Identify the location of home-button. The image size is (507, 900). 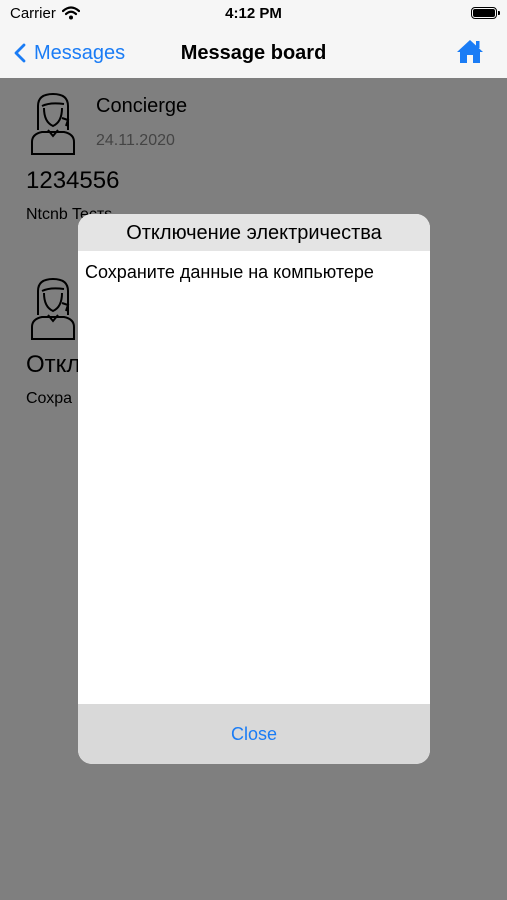
(470, 53).